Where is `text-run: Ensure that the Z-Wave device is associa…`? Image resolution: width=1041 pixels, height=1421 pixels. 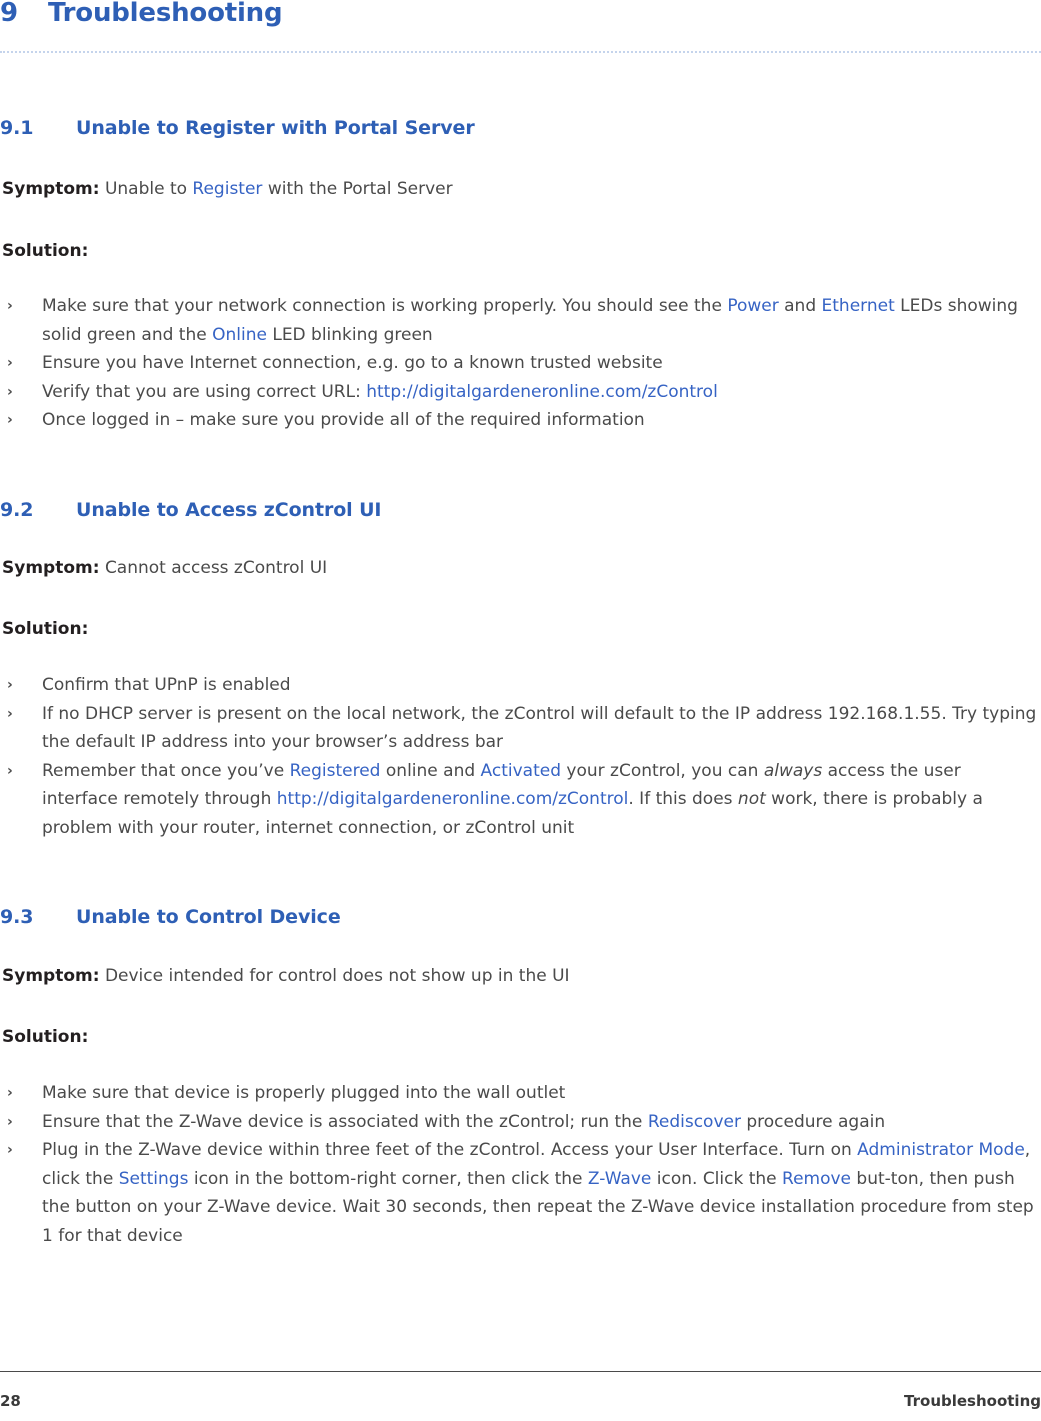
text-run: Ensure that the Z-Wave device is associa… is located at coordinates (345, 1121).